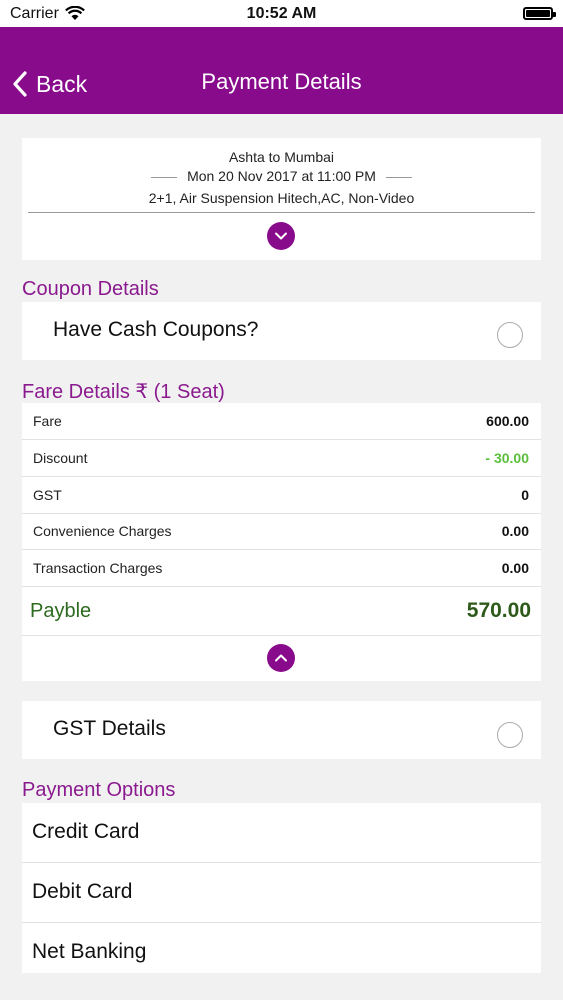  What do you see at coordinates (47, 421) in the screenshot?
I see `fare-label: Fare` at bounding box center [47, 421].